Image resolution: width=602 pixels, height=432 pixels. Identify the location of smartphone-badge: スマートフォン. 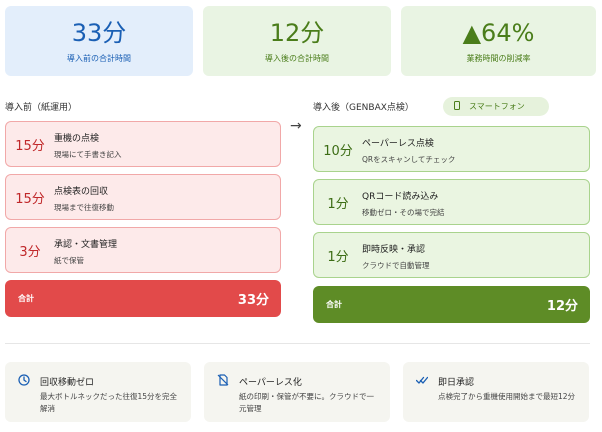
(496, 106).